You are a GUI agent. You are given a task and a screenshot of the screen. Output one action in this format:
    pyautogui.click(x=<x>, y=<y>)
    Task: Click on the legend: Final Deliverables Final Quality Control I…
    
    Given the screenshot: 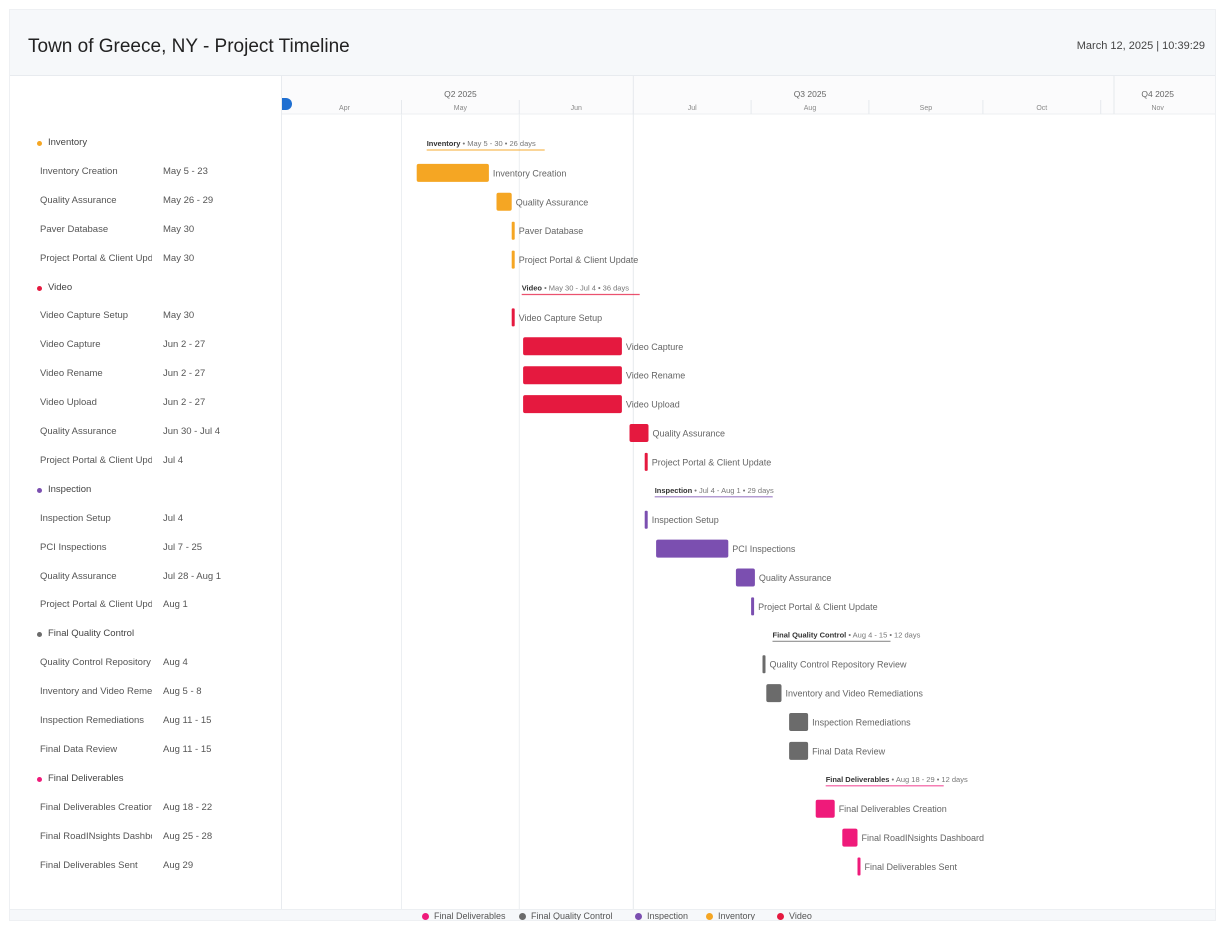 What is the action you would take?
    pyautogui.click(x=612, y=915)
    